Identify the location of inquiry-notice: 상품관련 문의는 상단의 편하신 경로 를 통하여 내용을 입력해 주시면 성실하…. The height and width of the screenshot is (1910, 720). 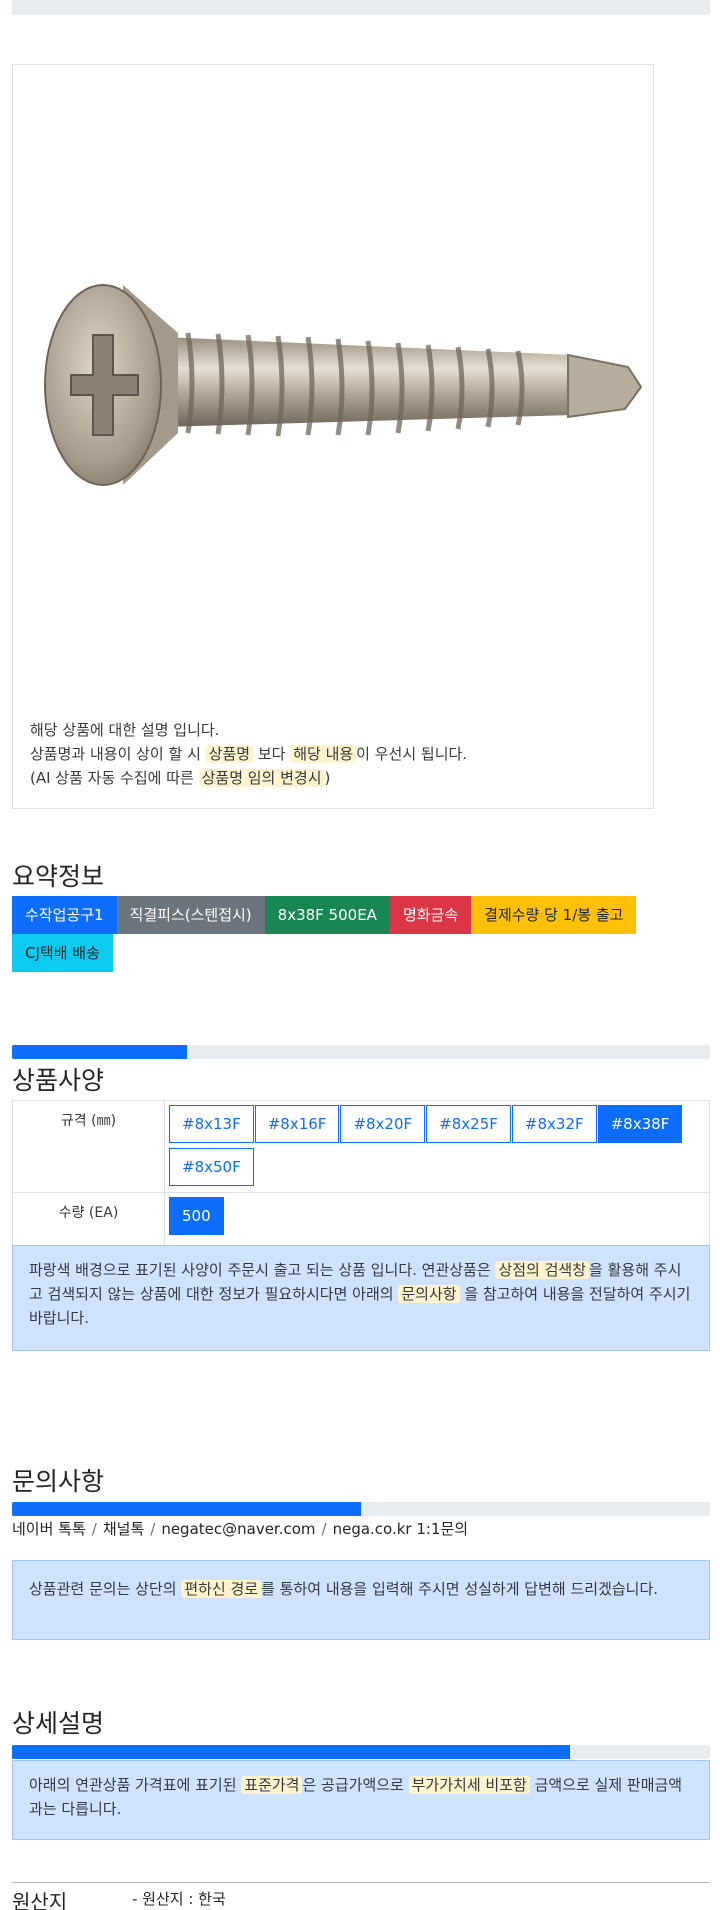
(361, 1600).